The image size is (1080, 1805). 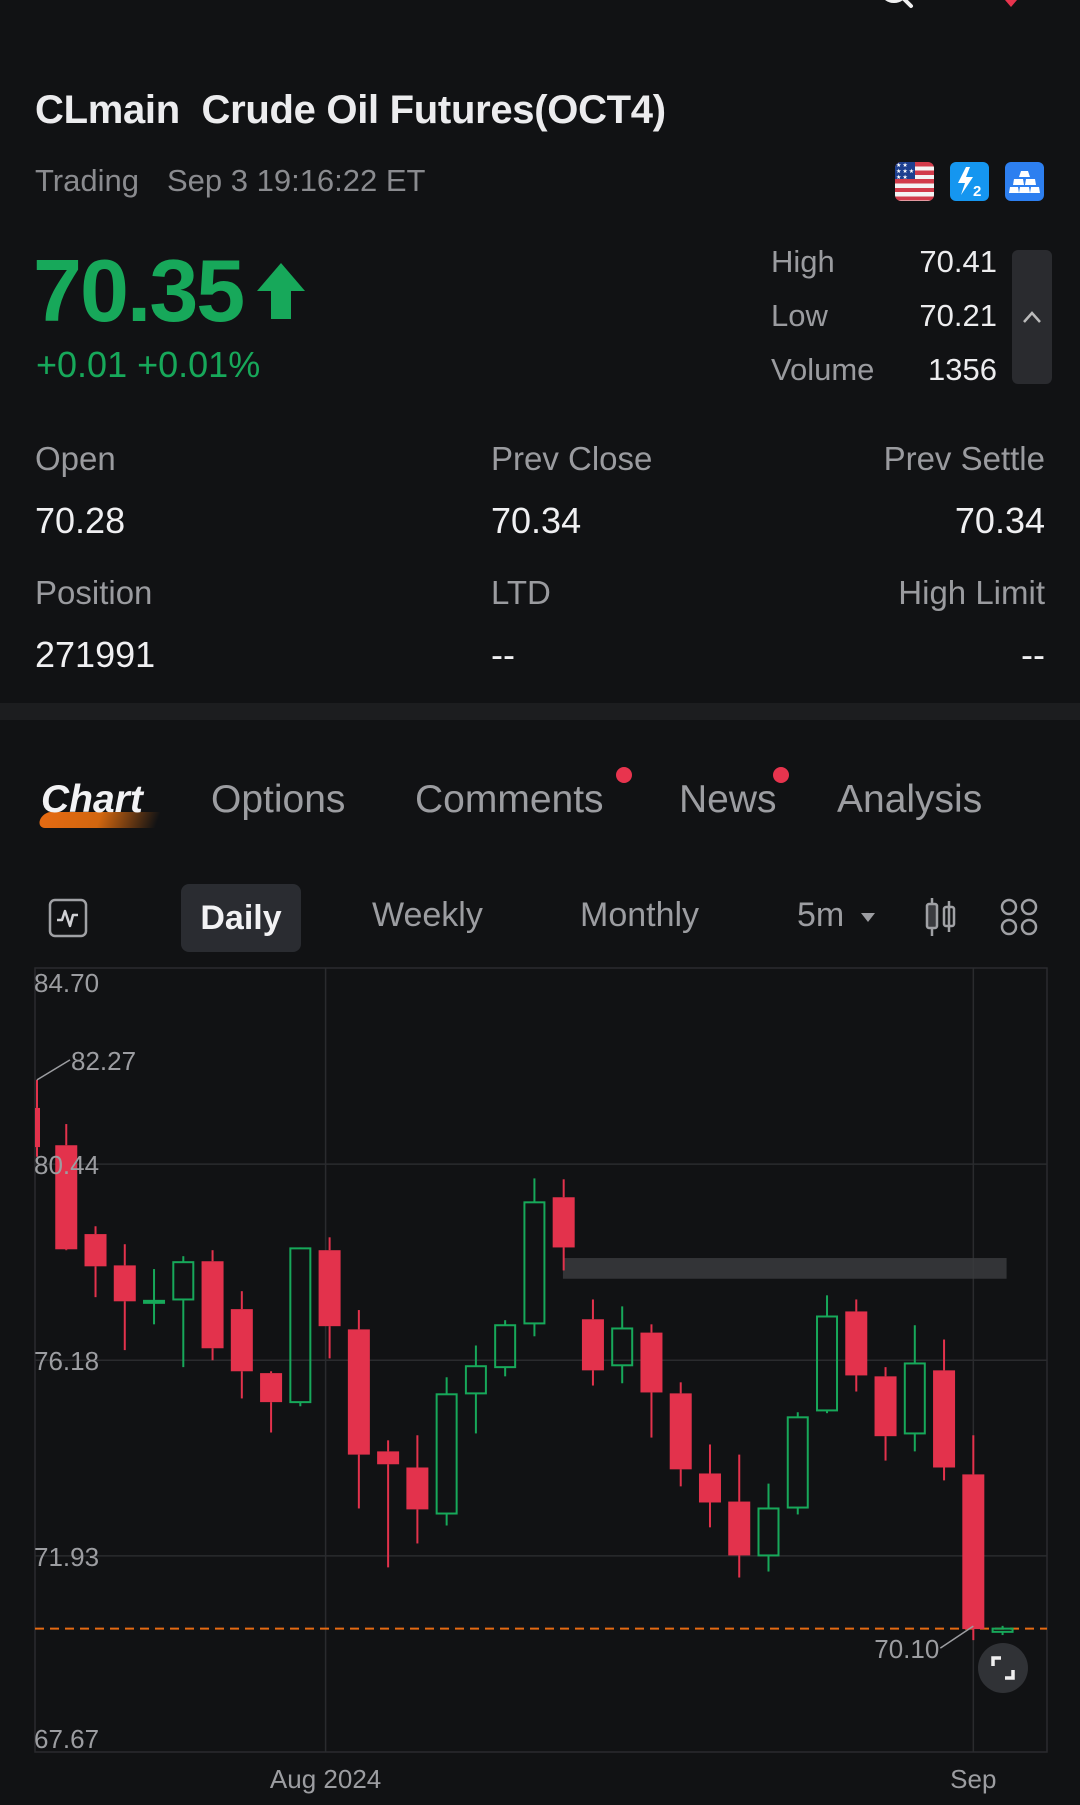 I want to click on tab-analysis: Analysis, so click(x=909, y=800).